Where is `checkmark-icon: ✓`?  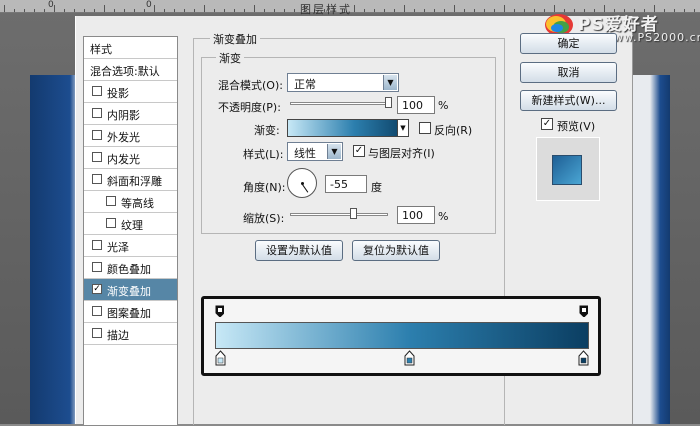 checkmark-icon: ✓ is located at coordinates (547, 123).